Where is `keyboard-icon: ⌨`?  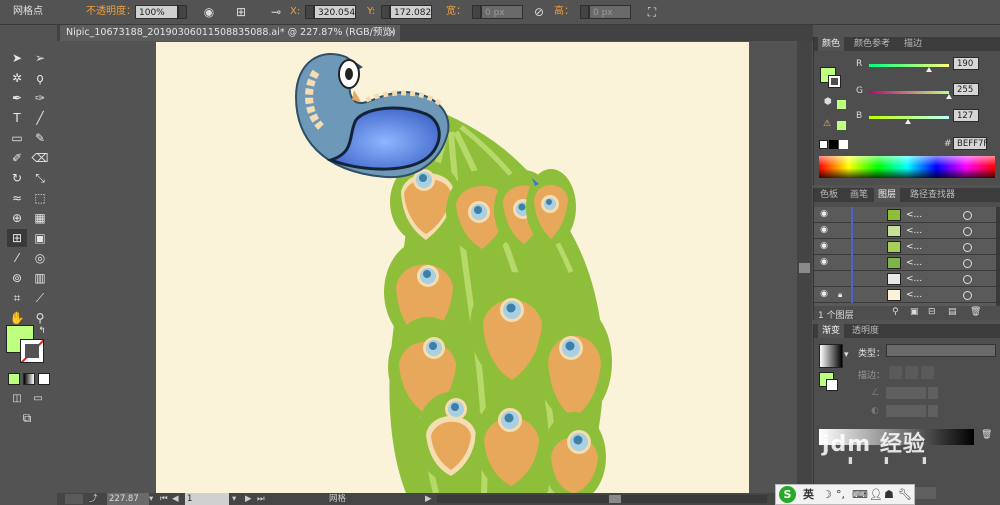 keyboard-icon: ⌨ is located at coordinates (860, 494).